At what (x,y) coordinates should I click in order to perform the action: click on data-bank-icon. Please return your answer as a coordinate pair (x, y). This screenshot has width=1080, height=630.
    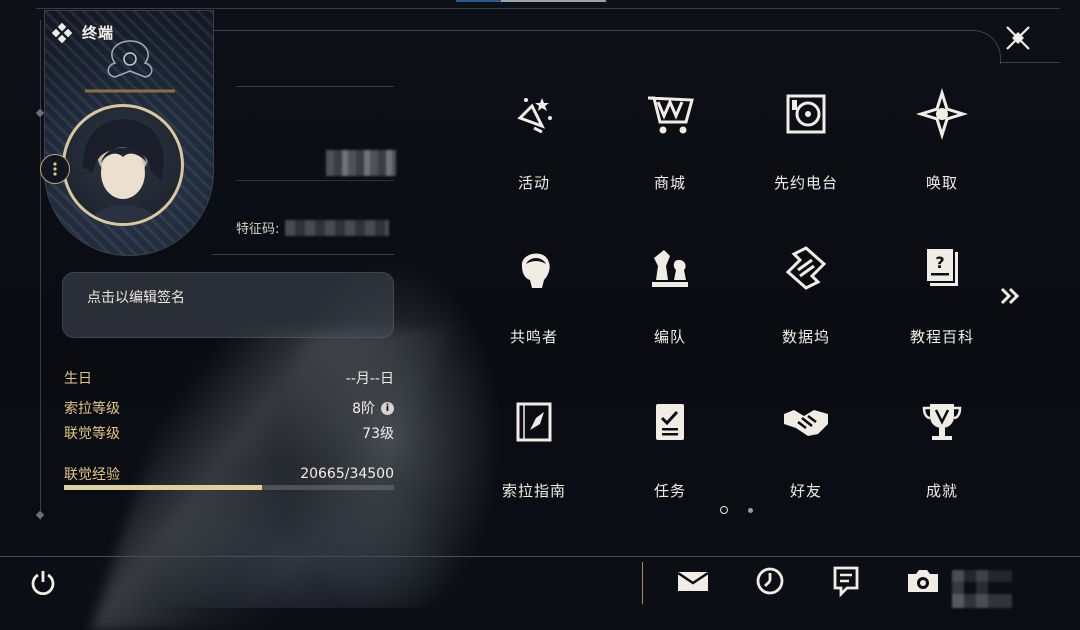
    Looking at the image, I should click on (806, 268).